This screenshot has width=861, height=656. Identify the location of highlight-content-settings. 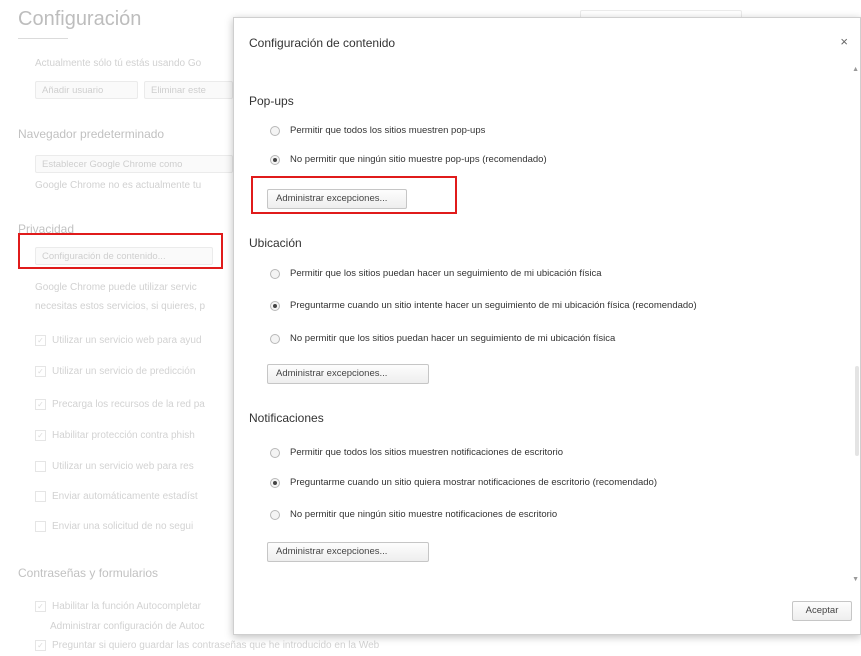
(120, 251).